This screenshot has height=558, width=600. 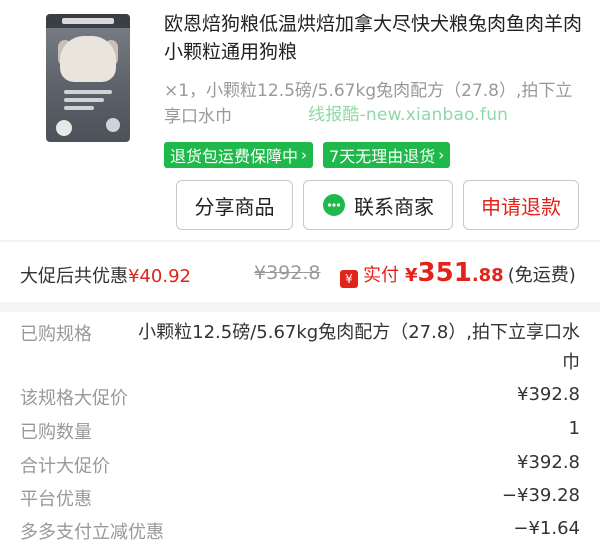 I want to click on detail-row: 该规格大促价 ¥392.8, so click(x=300, y=397).